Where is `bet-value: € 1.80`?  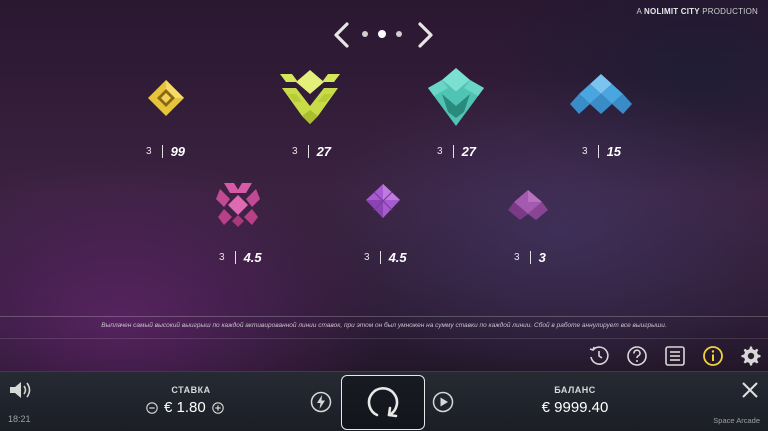
bet-value: € 1.80 is located at coordinates (185, 407).